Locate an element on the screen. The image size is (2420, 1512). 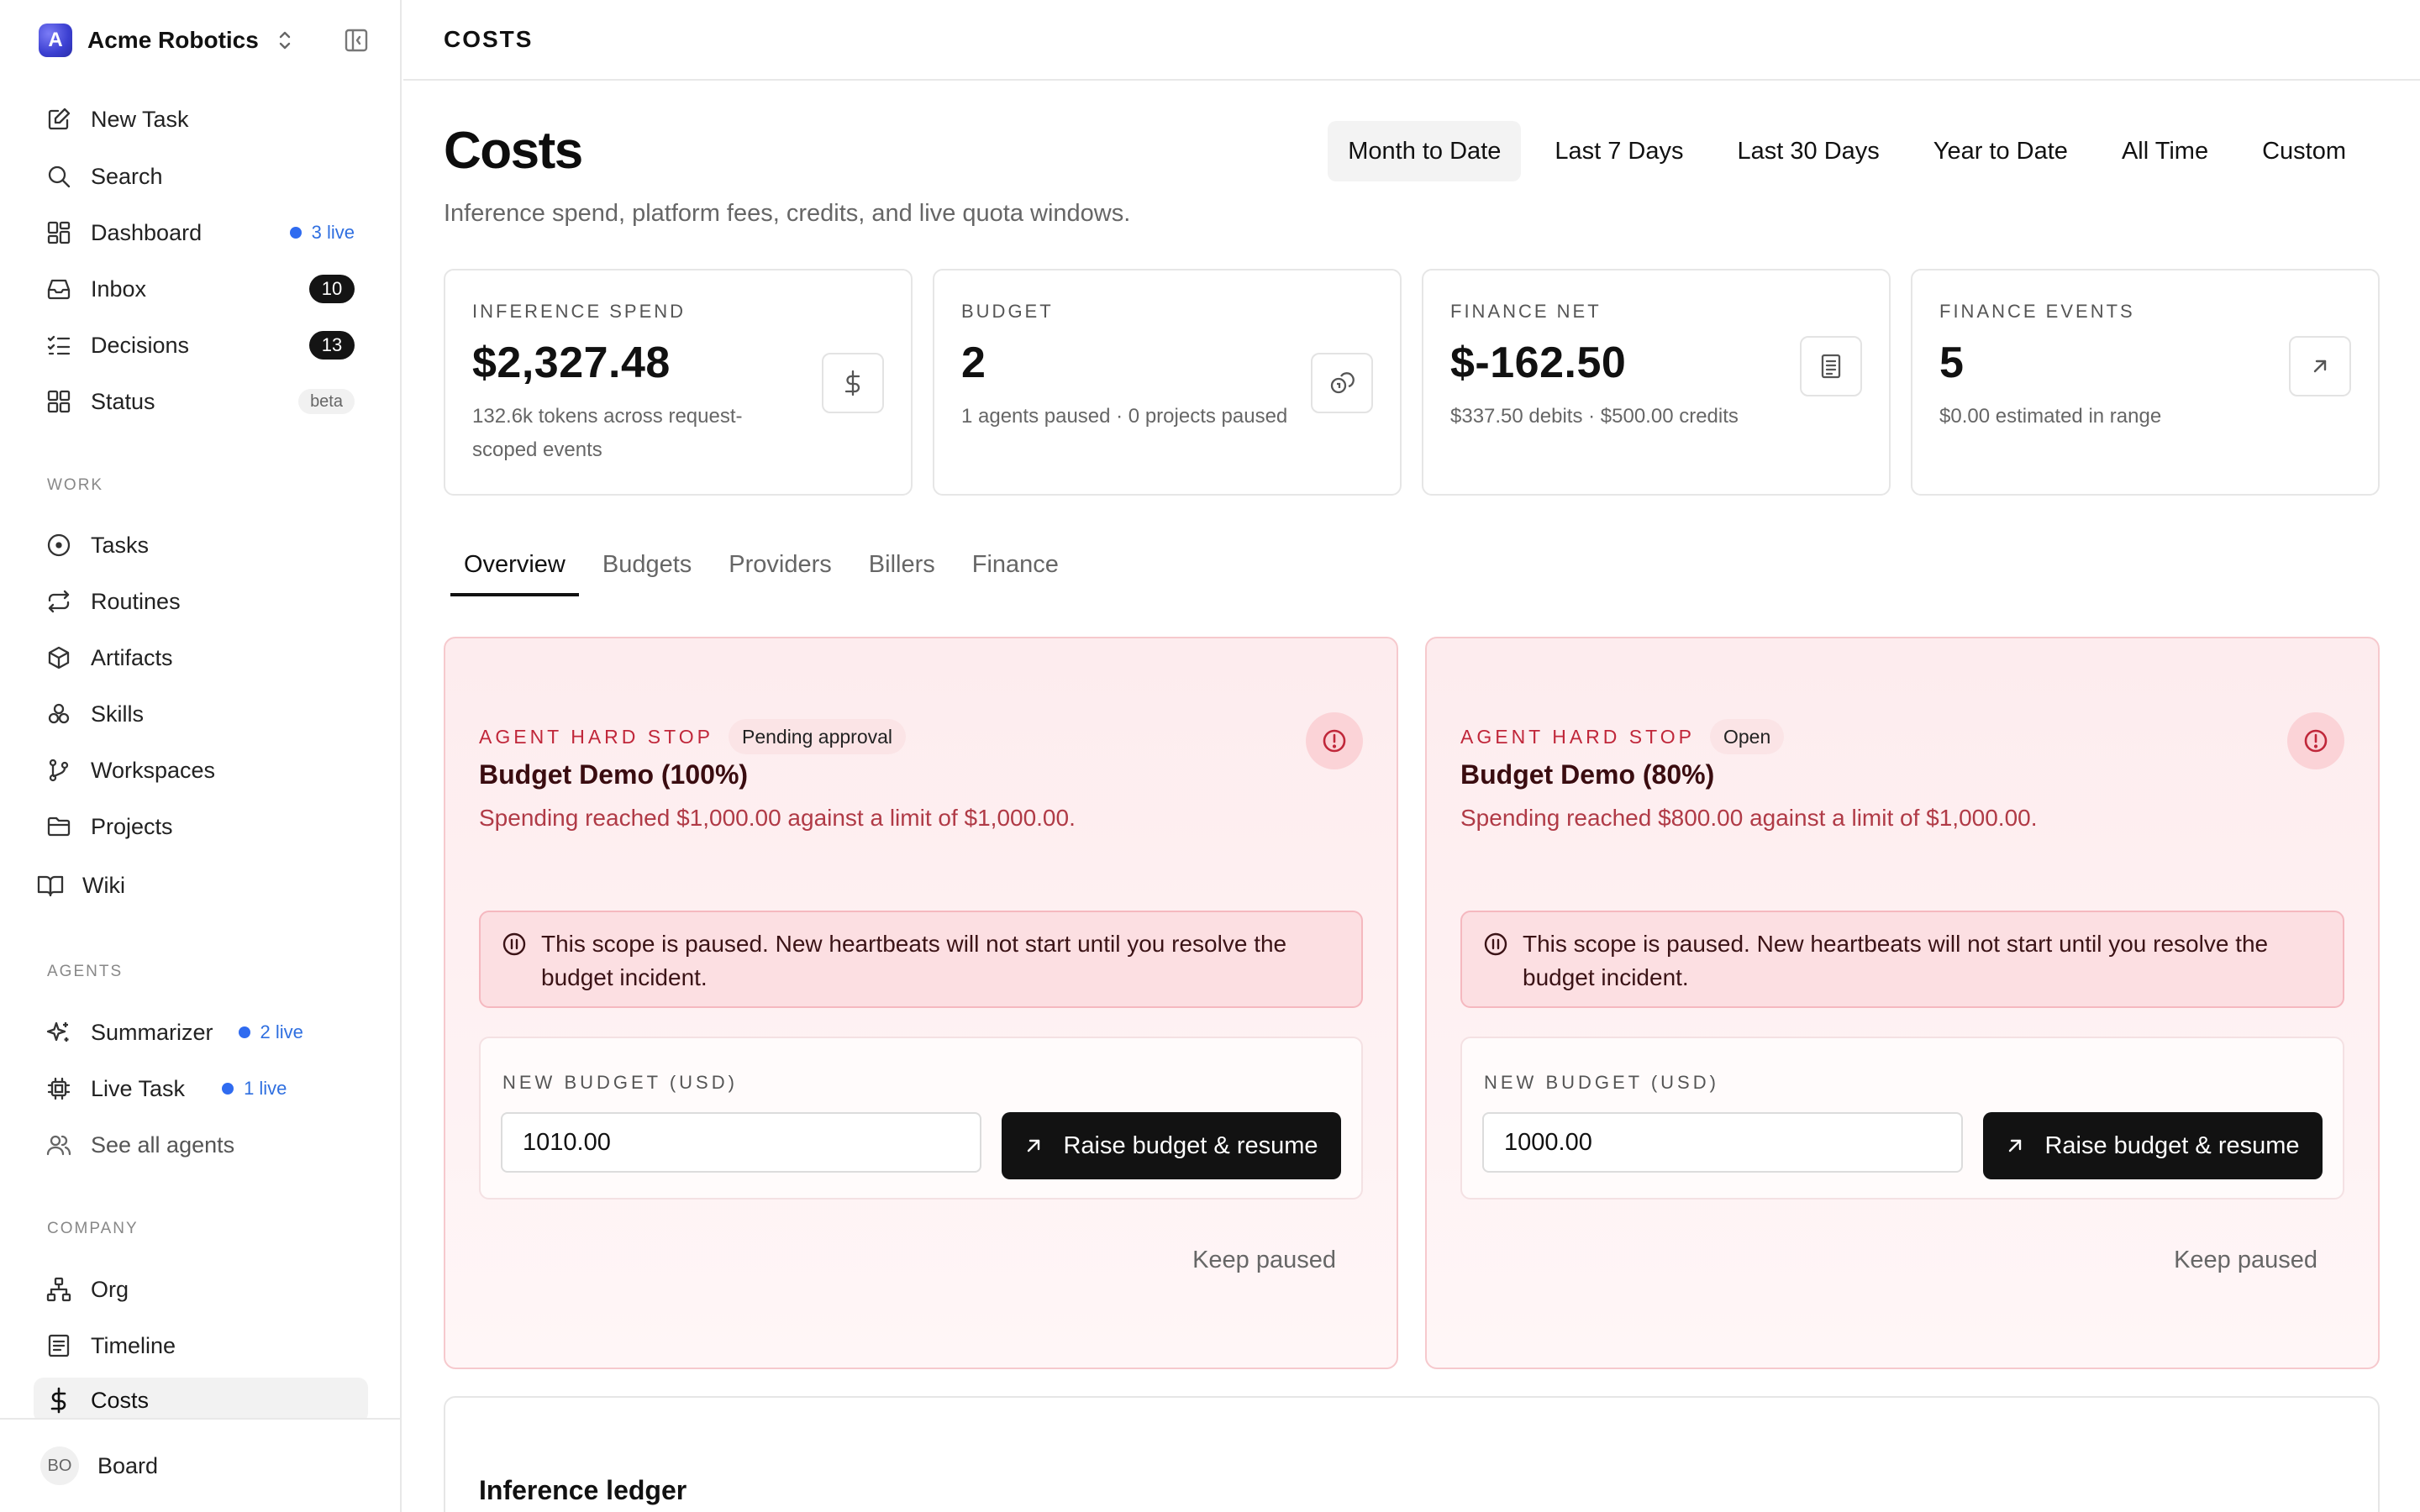
status-icon is located at coordinates (58, 401).